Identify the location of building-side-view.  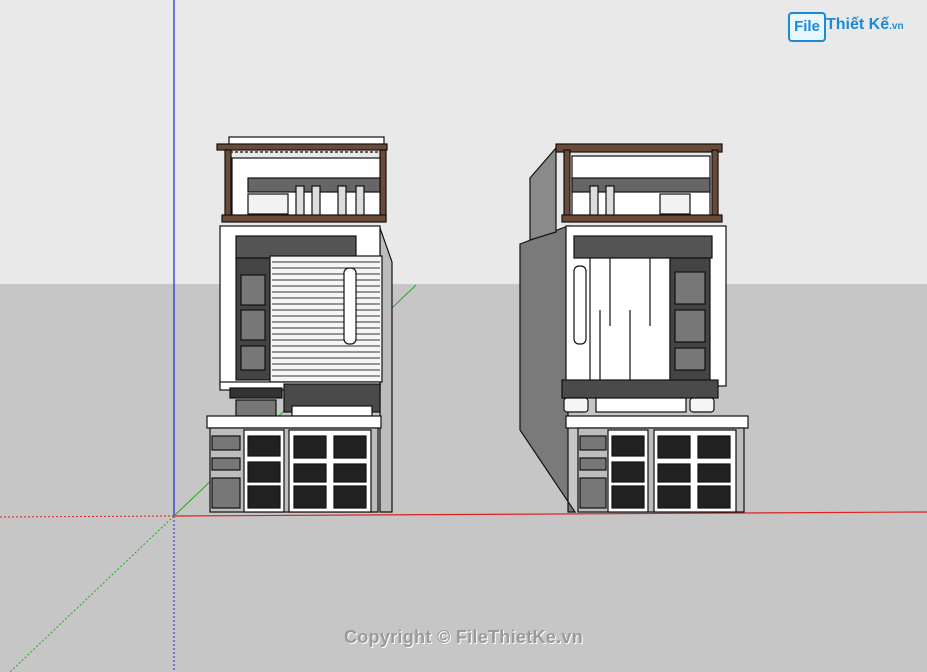
(634, 328).